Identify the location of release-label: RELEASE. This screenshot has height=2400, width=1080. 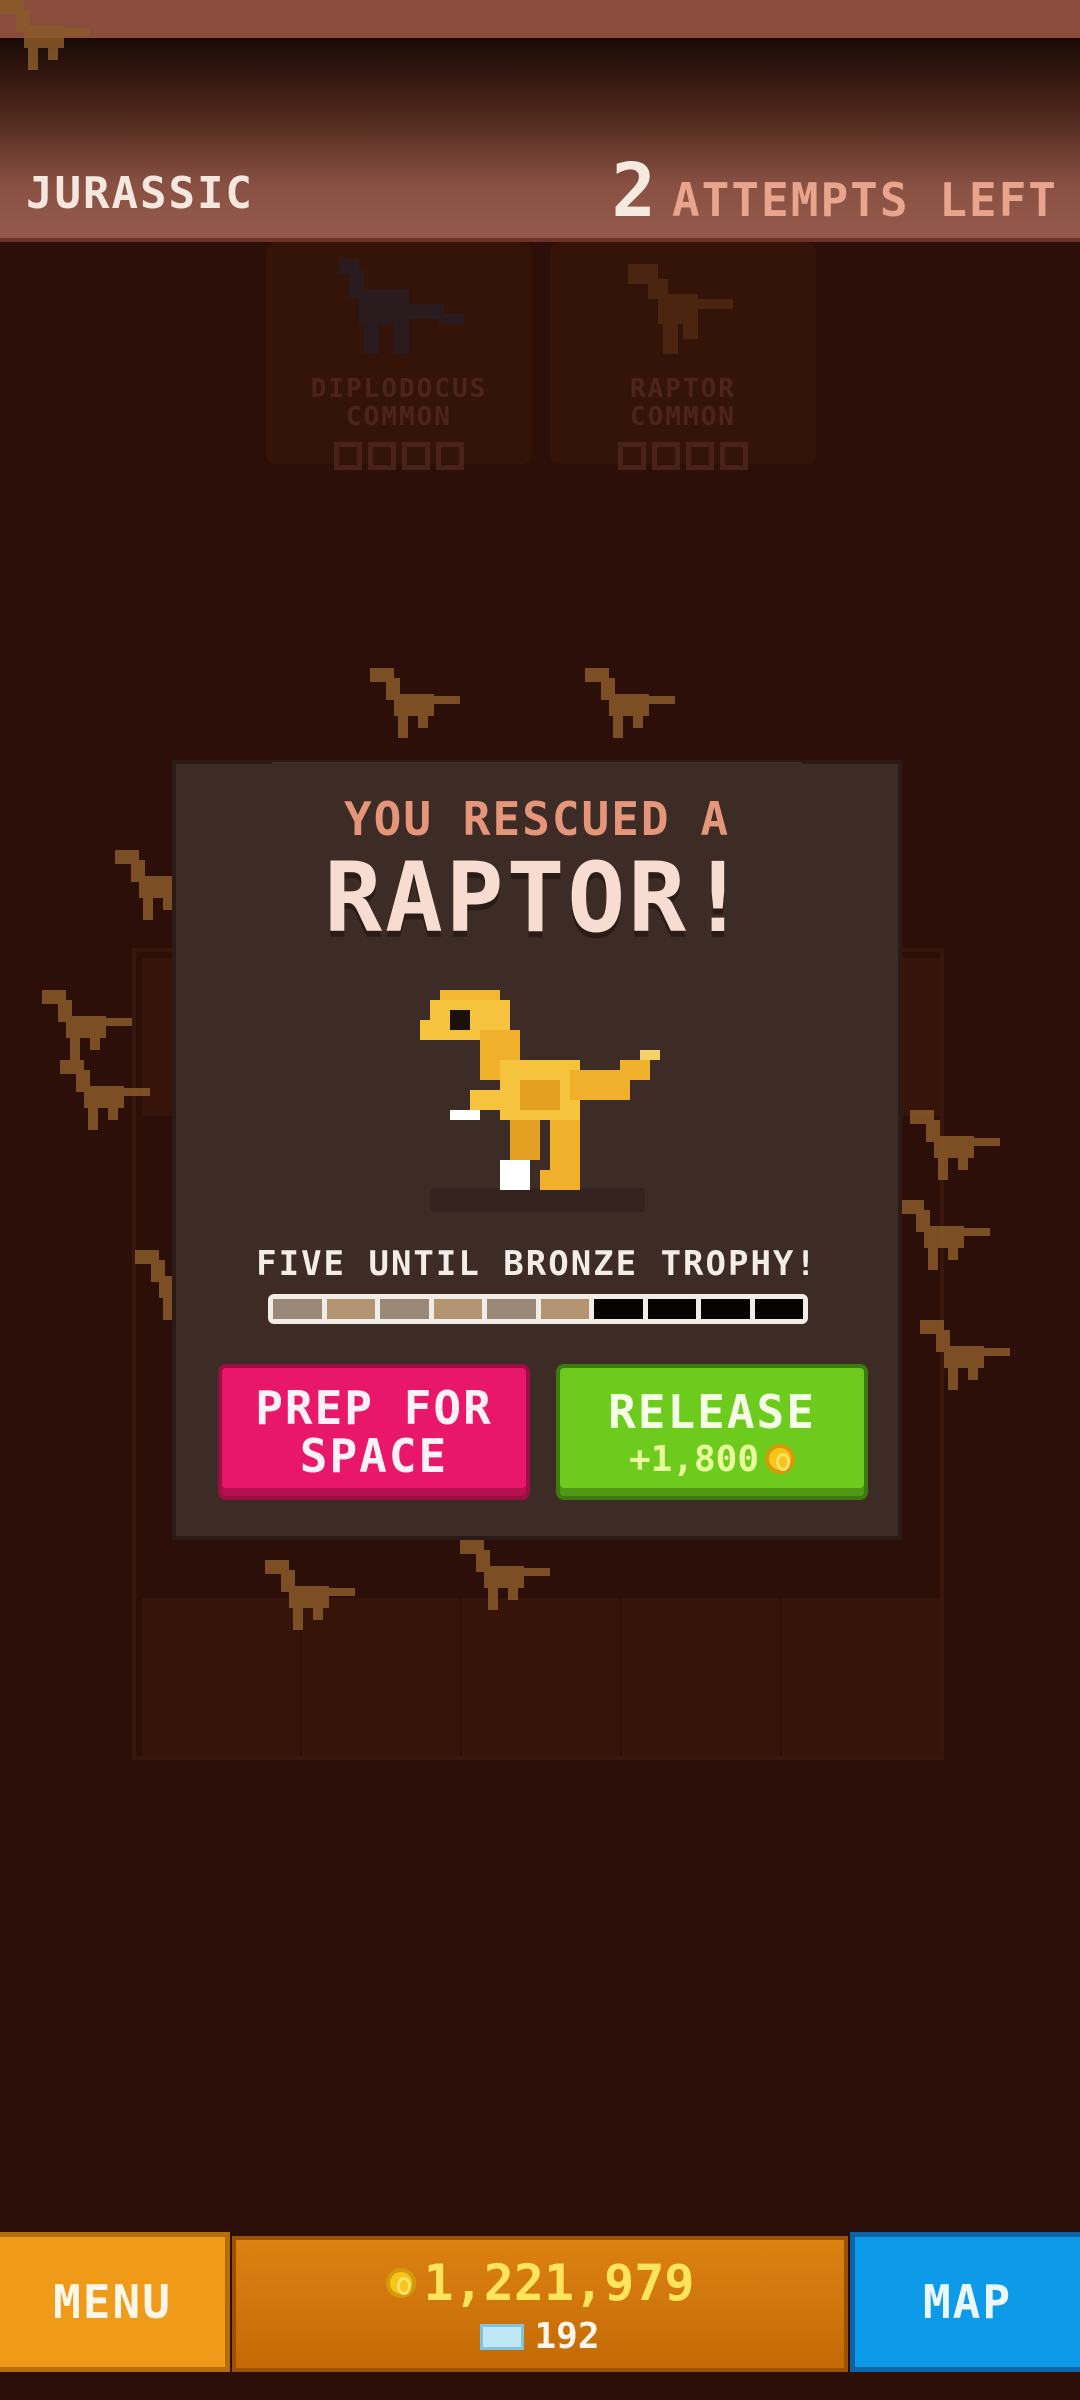
(712, 1411).